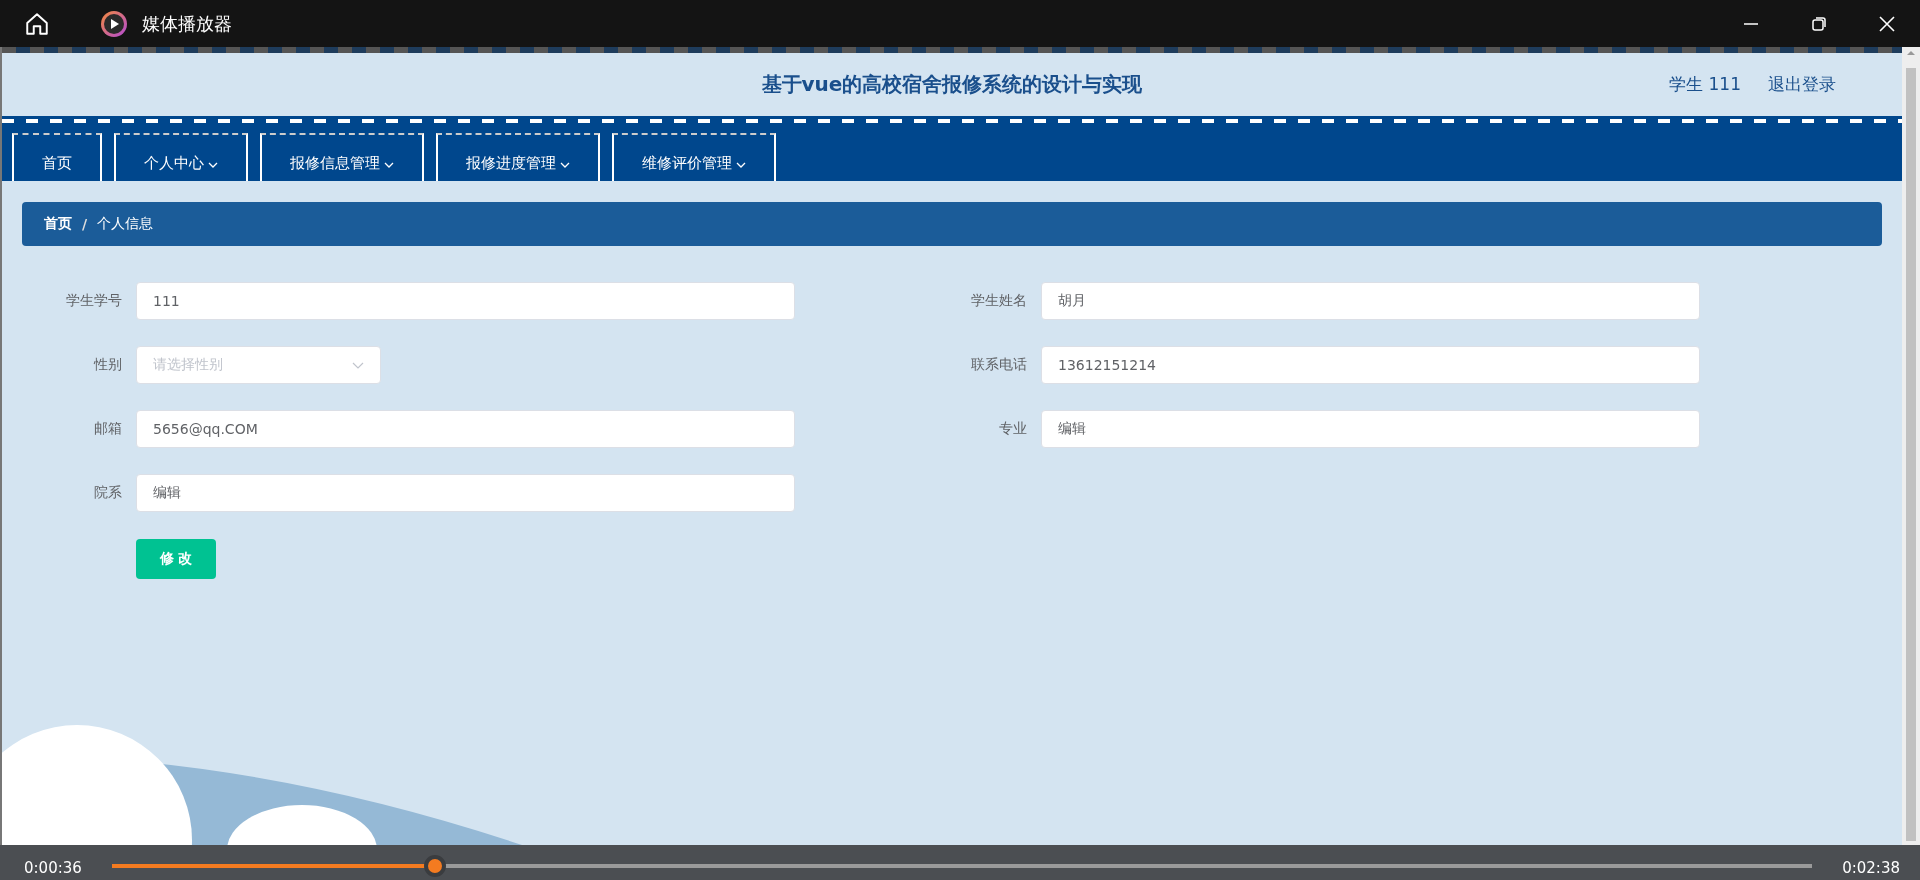  What do you see at coordinates (107, 429) in the screenshot?
I see `field-label: 邮箱` at bounding box center [107, 429].